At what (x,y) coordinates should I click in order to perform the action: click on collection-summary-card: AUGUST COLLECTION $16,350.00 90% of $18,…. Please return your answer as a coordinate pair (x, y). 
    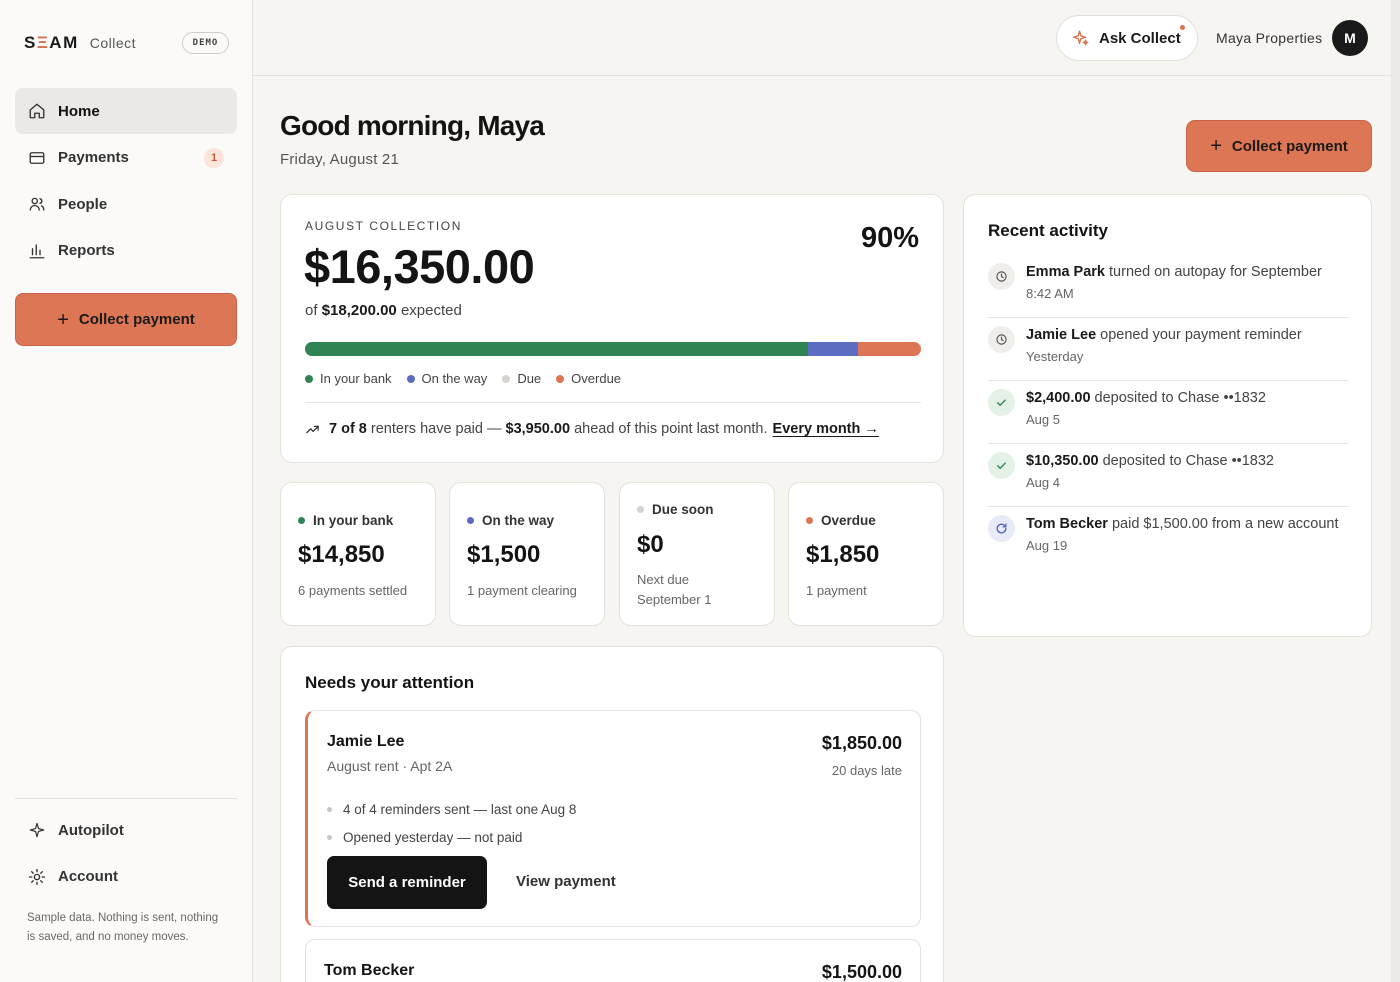
    Looking at the image, I should click on (612, 328).